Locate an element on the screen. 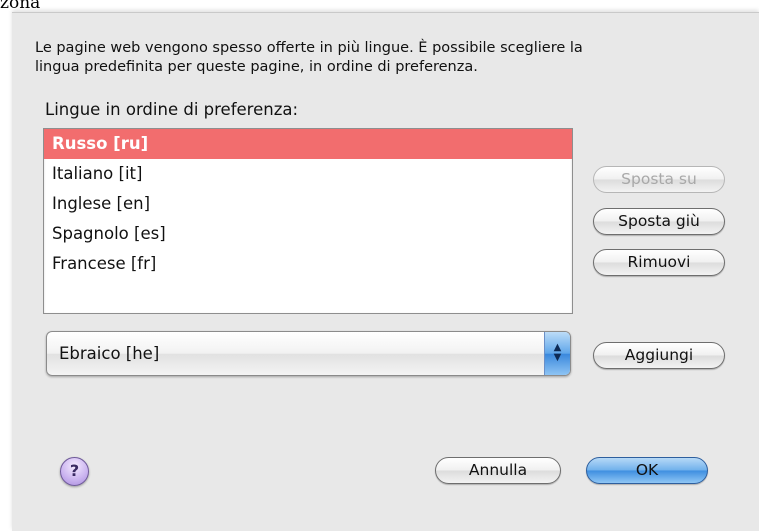  move-down-button: Sposta giù is located at coordinates (659, 221).